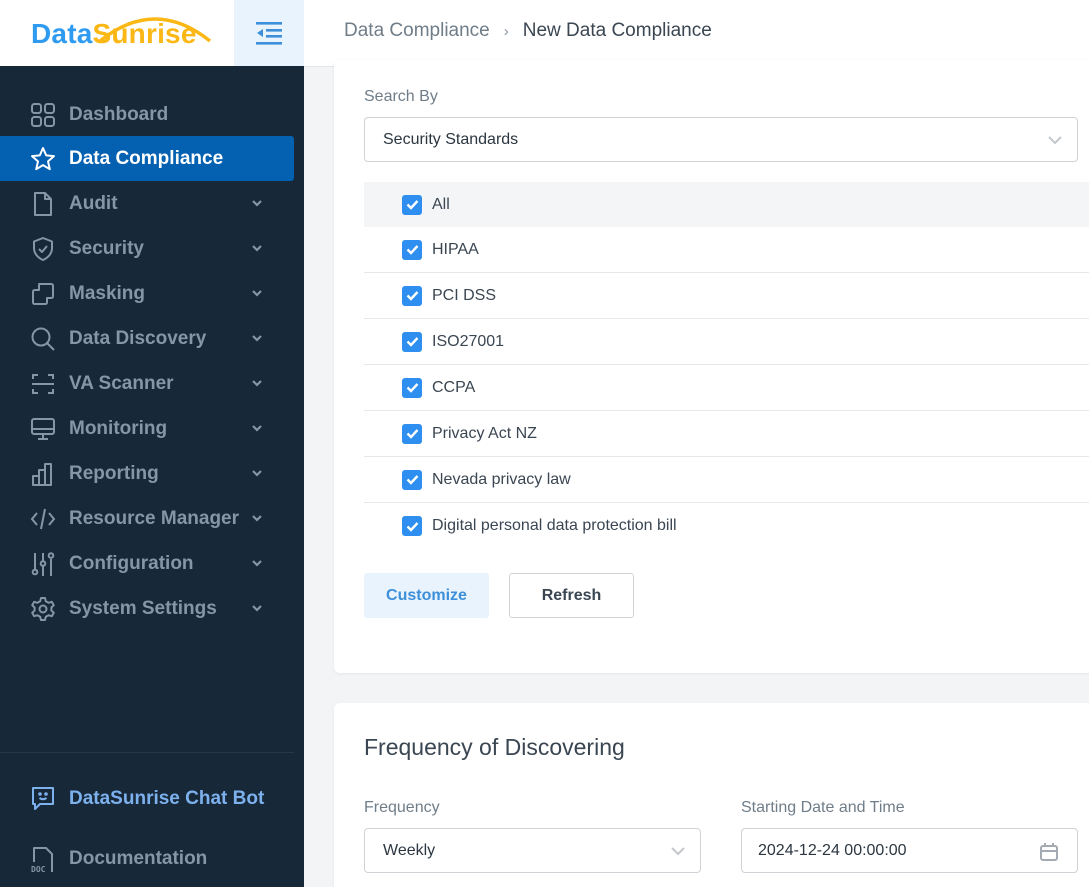  Describe the element at coordinates (114, 473) in the screenshot. I see `sidebar-item-label: Reporting` at that location.